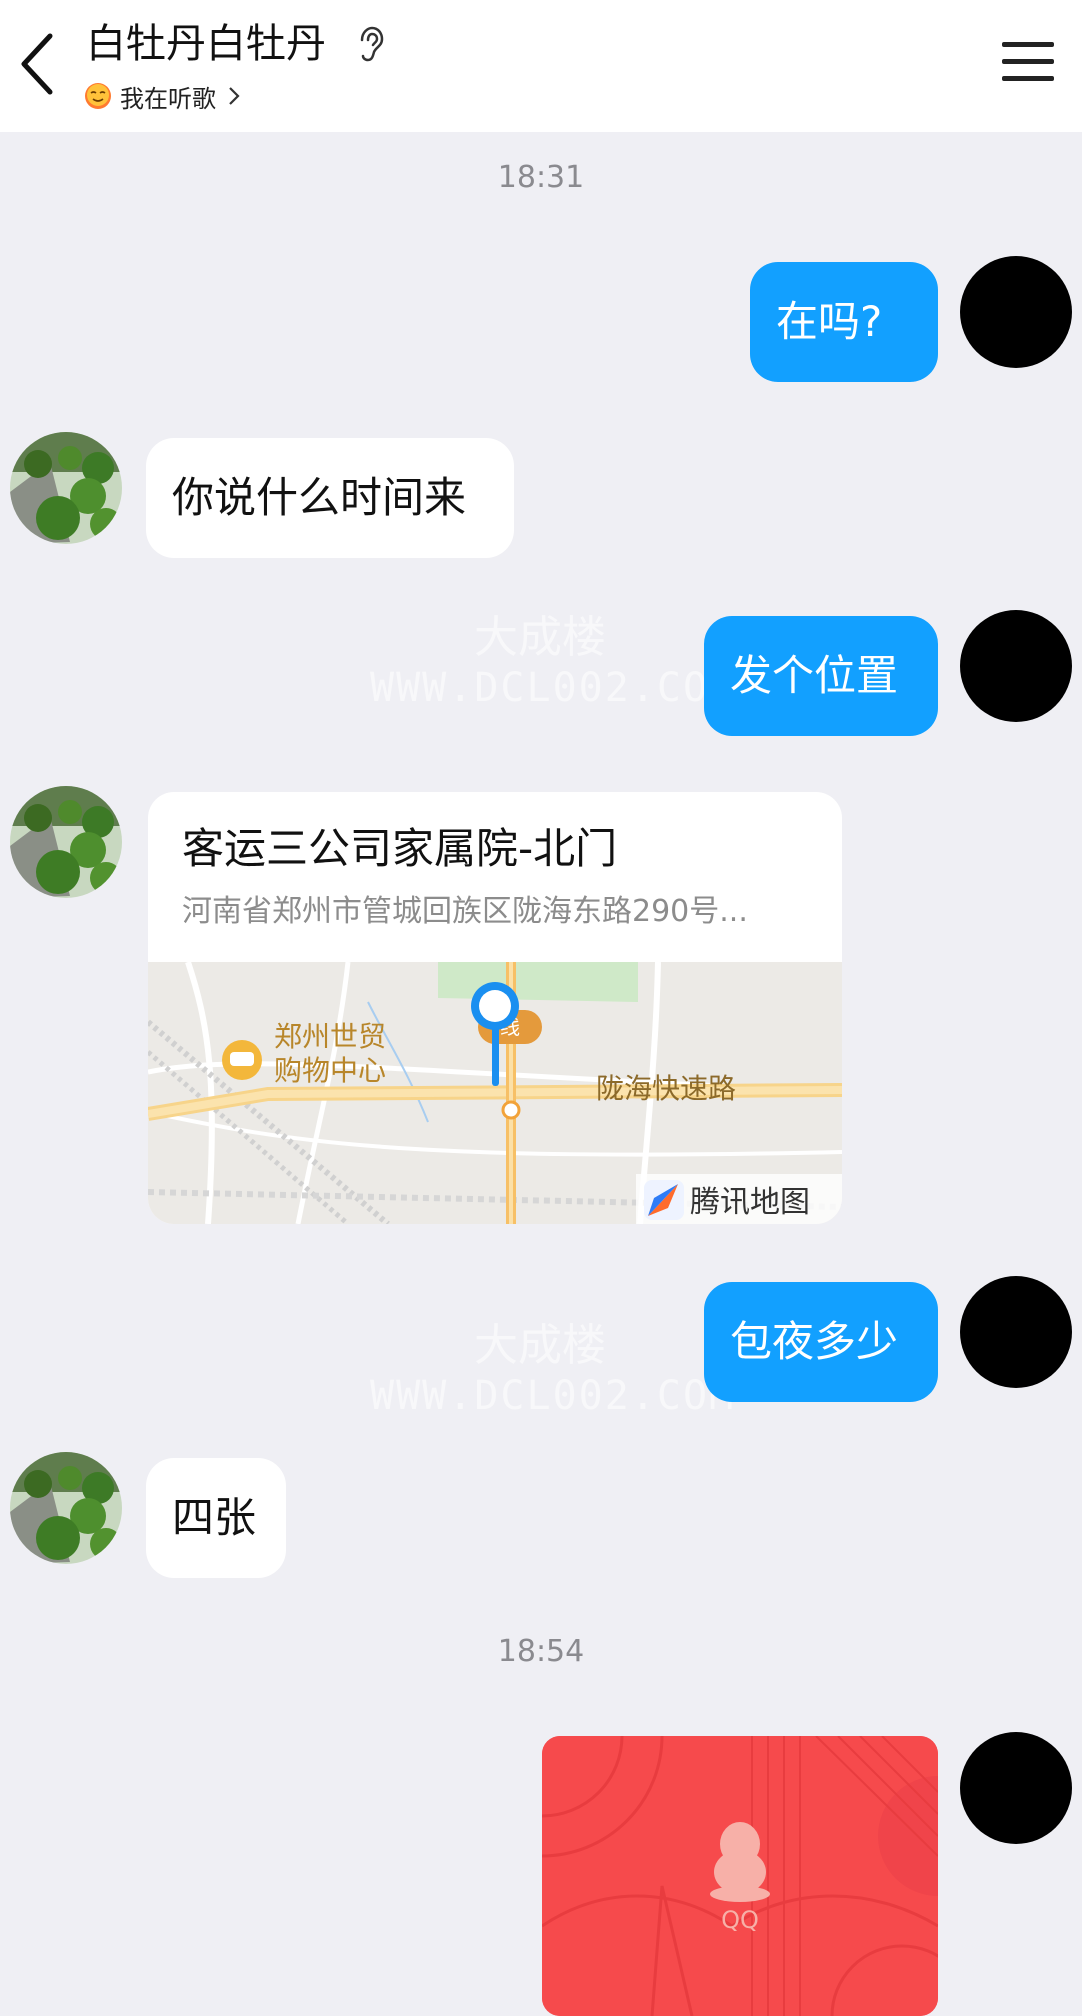 This screenshot has height=2016, width=1082. What do you see at coordinates (38, 64) in the screenshot?
I see `back-arrow-icon` at bounding box center [38, 64].